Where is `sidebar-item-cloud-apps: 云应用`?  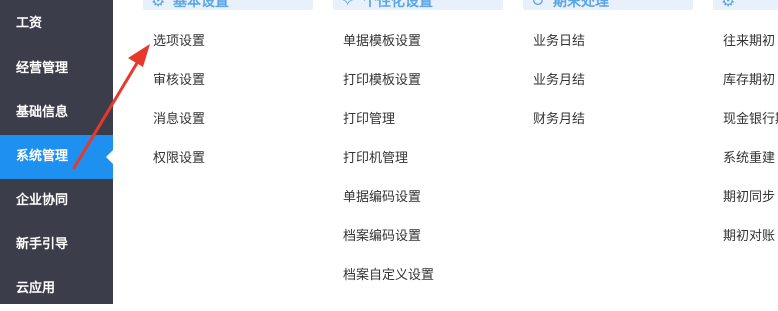
sidebar-item-cloud-apps: 云应用 is located at coordinates (56, 289).